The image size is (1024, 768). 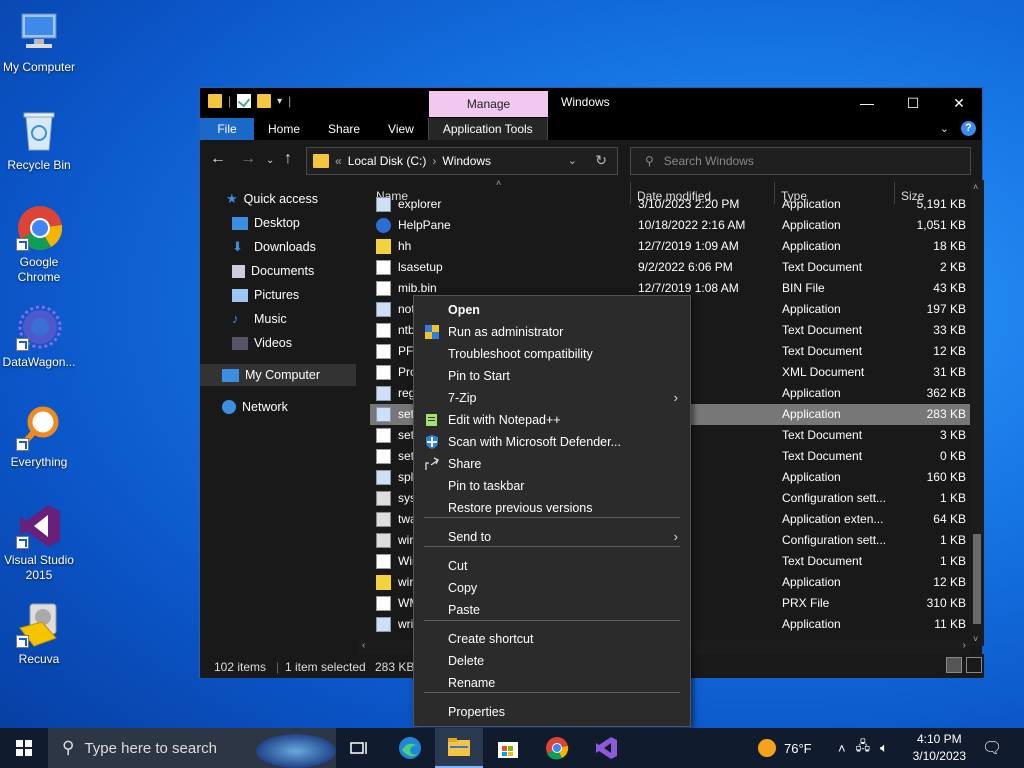 I want to click on network-icon: 🖧︎, so click(x=863, y=748).